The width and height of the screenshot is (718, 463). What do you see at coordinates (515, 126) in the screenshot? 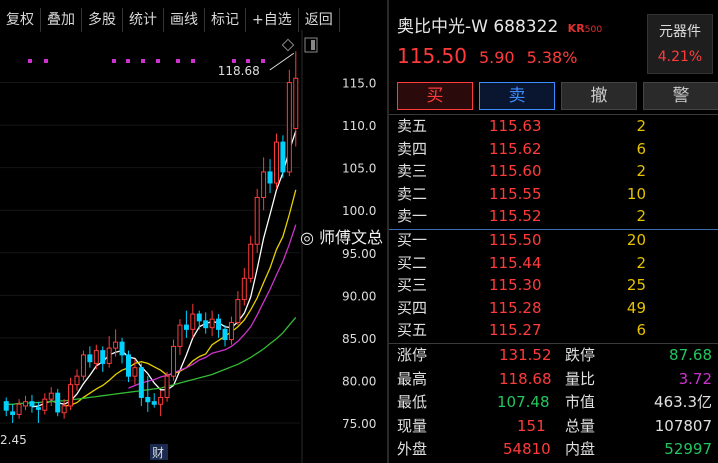
I see `level-price: 115.63` at bounding box center [515, 126].